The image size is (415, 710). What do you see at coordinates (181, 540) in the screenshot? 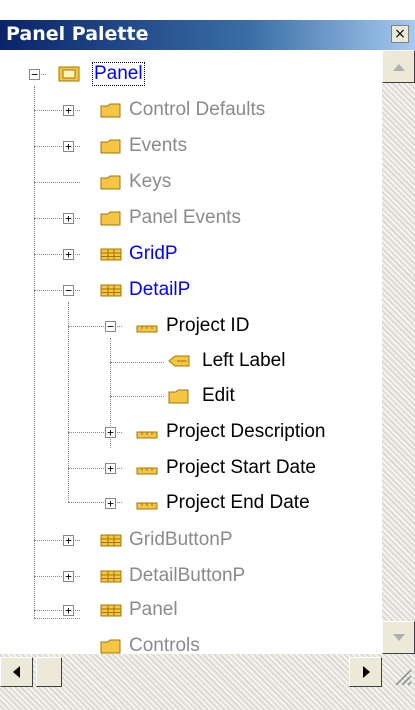
I see `tree-node-label: GridButtonP` at bounding box center [181, 540].